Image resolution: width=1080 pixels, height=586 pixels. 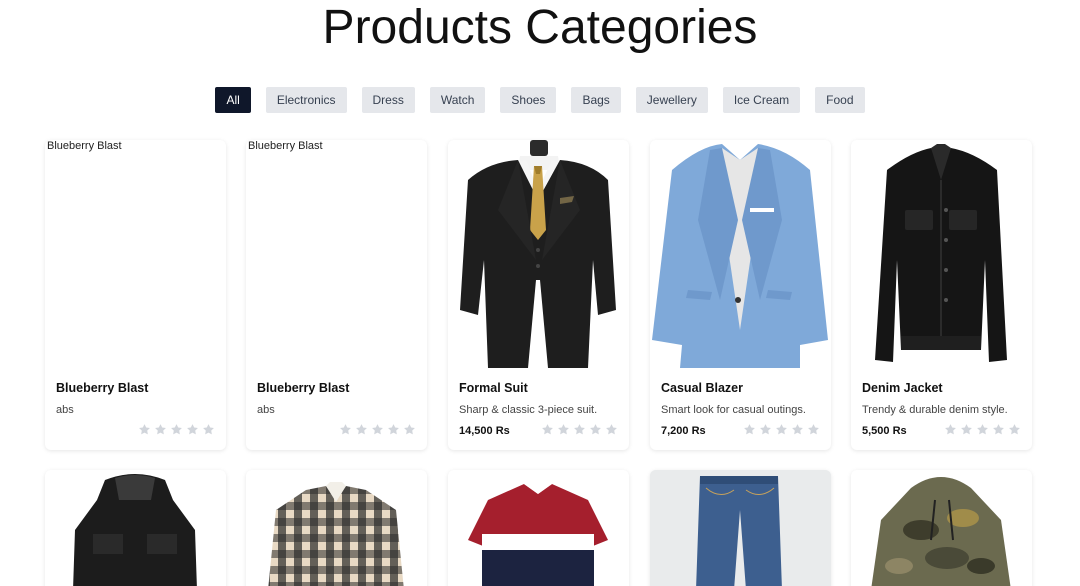 I want to click on filter-dress: Dress, so click(x=388, y=100).